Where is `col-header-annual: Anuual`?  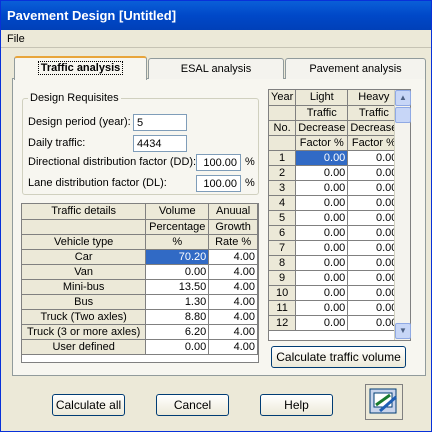 col-header-annual: Anuual is located at coordinates (233, 212).